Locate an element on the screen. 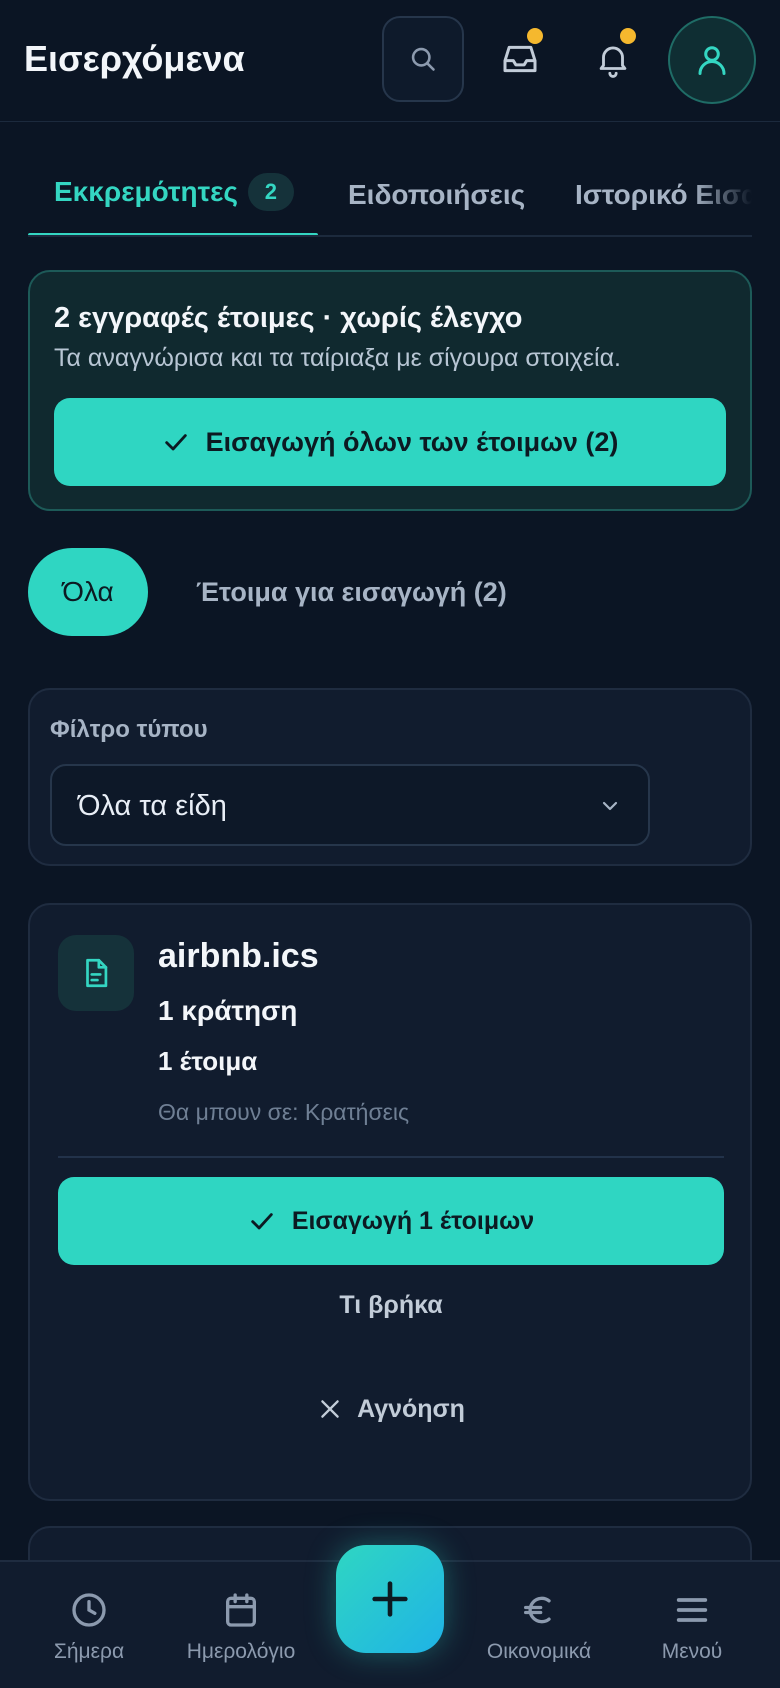  nav-menu: Μενού is located at coordinates (692, 1627).